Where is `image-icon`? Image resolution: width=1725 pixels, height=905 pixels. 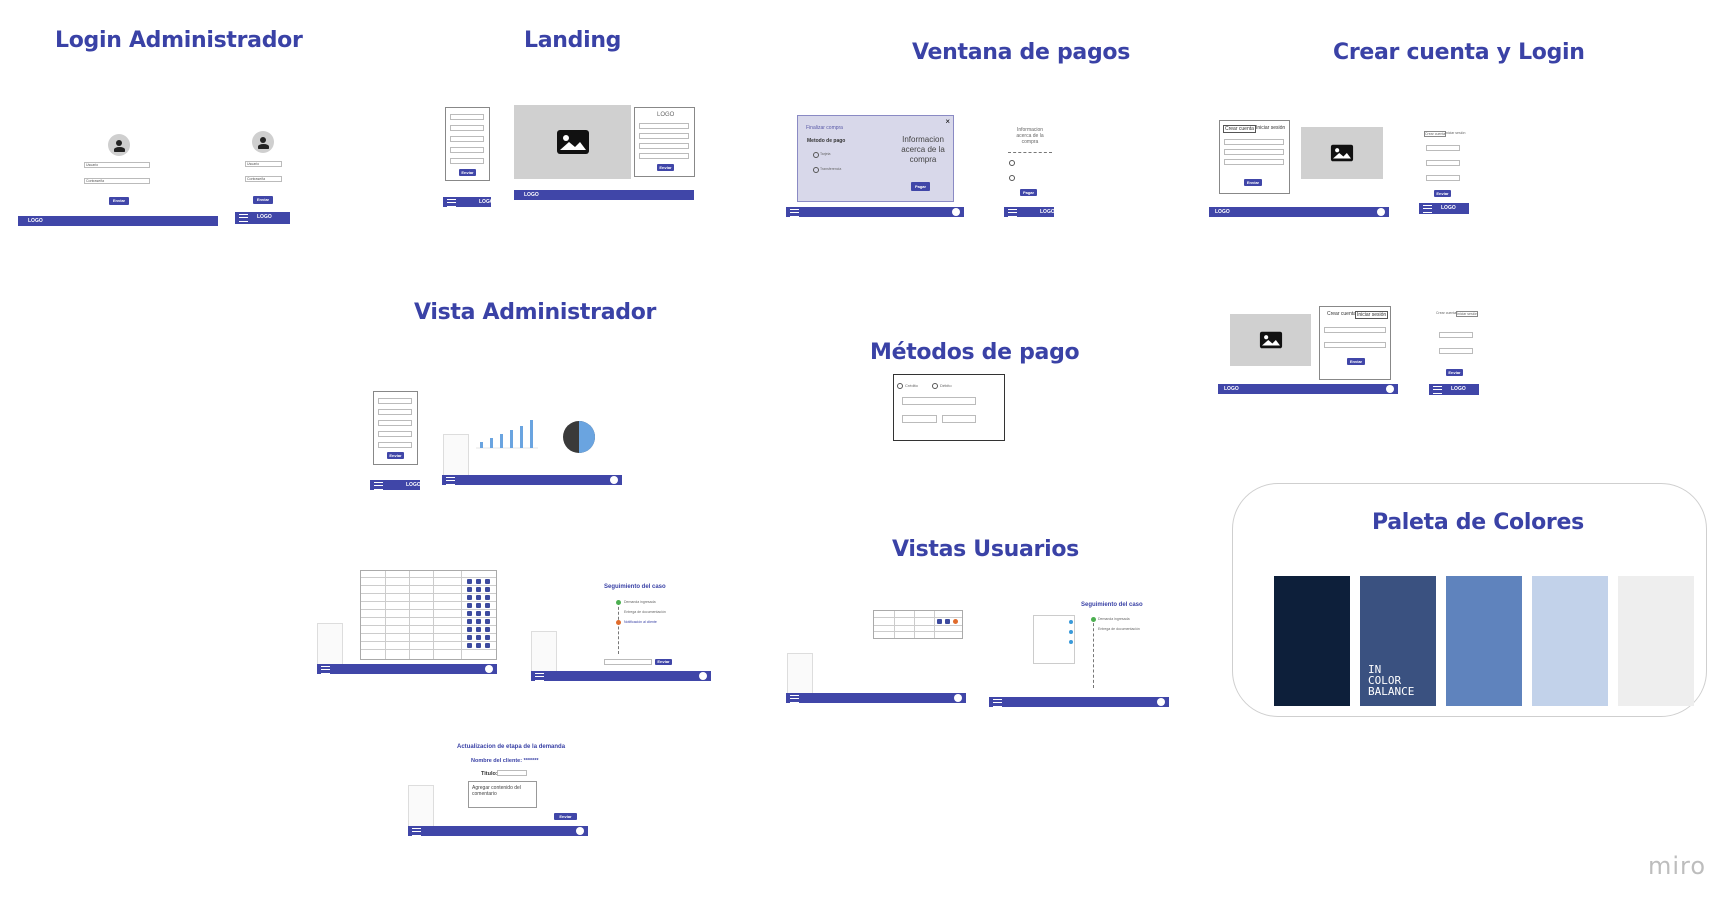 image-icon is located at coordinates (572, 142).